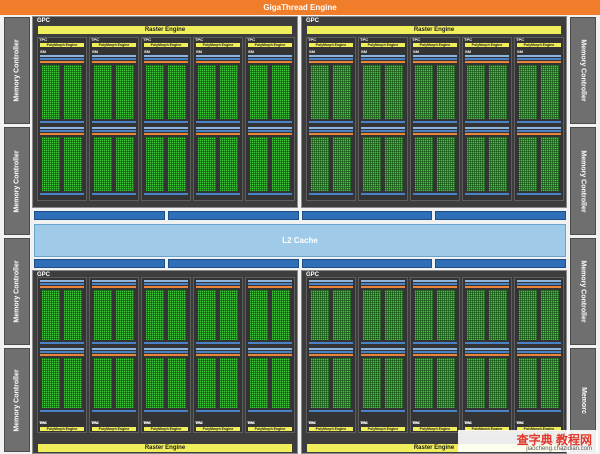 The image size is (600, 454). Describe the element at coordinates (528, 441) in the screenshot. I see `watermark: 查字典 教程网 jiaocheng.chazidian.com` at that location.